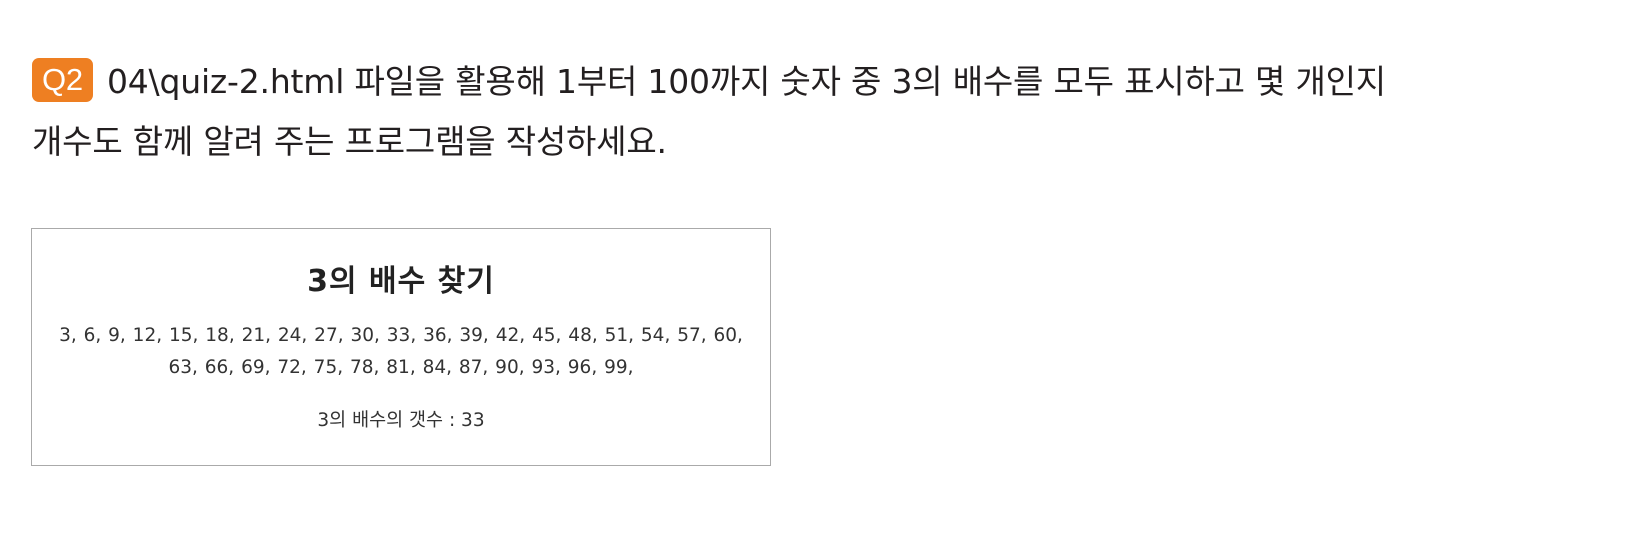 The height and width of the screenshot is (543, 1628). I want to click on question-number-badge: Q2, so click(62, 80).